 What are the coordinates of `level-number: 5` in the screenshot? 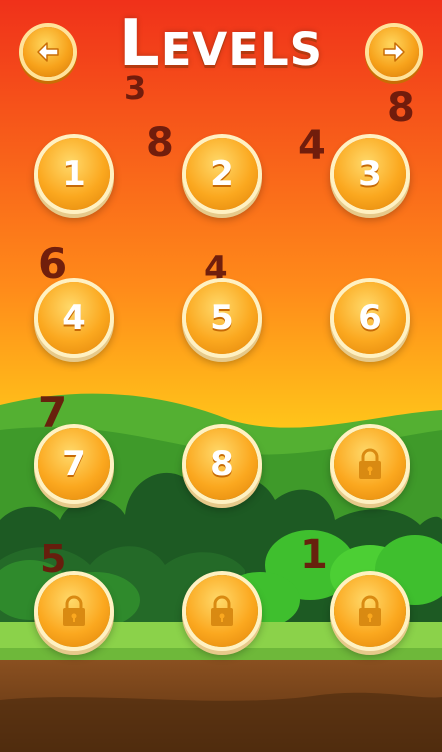 It's located at (222, 318).